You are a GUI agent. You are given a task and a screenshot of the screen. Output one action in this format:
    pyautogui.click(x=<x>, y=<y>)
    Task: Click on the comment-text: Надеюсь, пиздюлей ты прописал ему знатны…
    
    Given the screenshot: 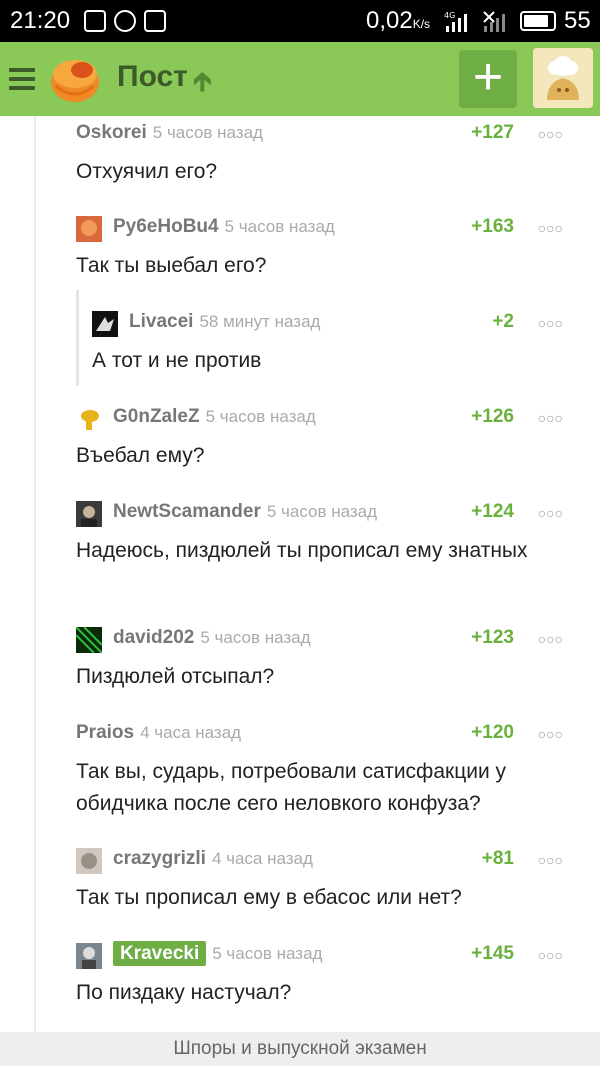 What is the action you would take?
    pyautogui.click(x=302, y=550)
    